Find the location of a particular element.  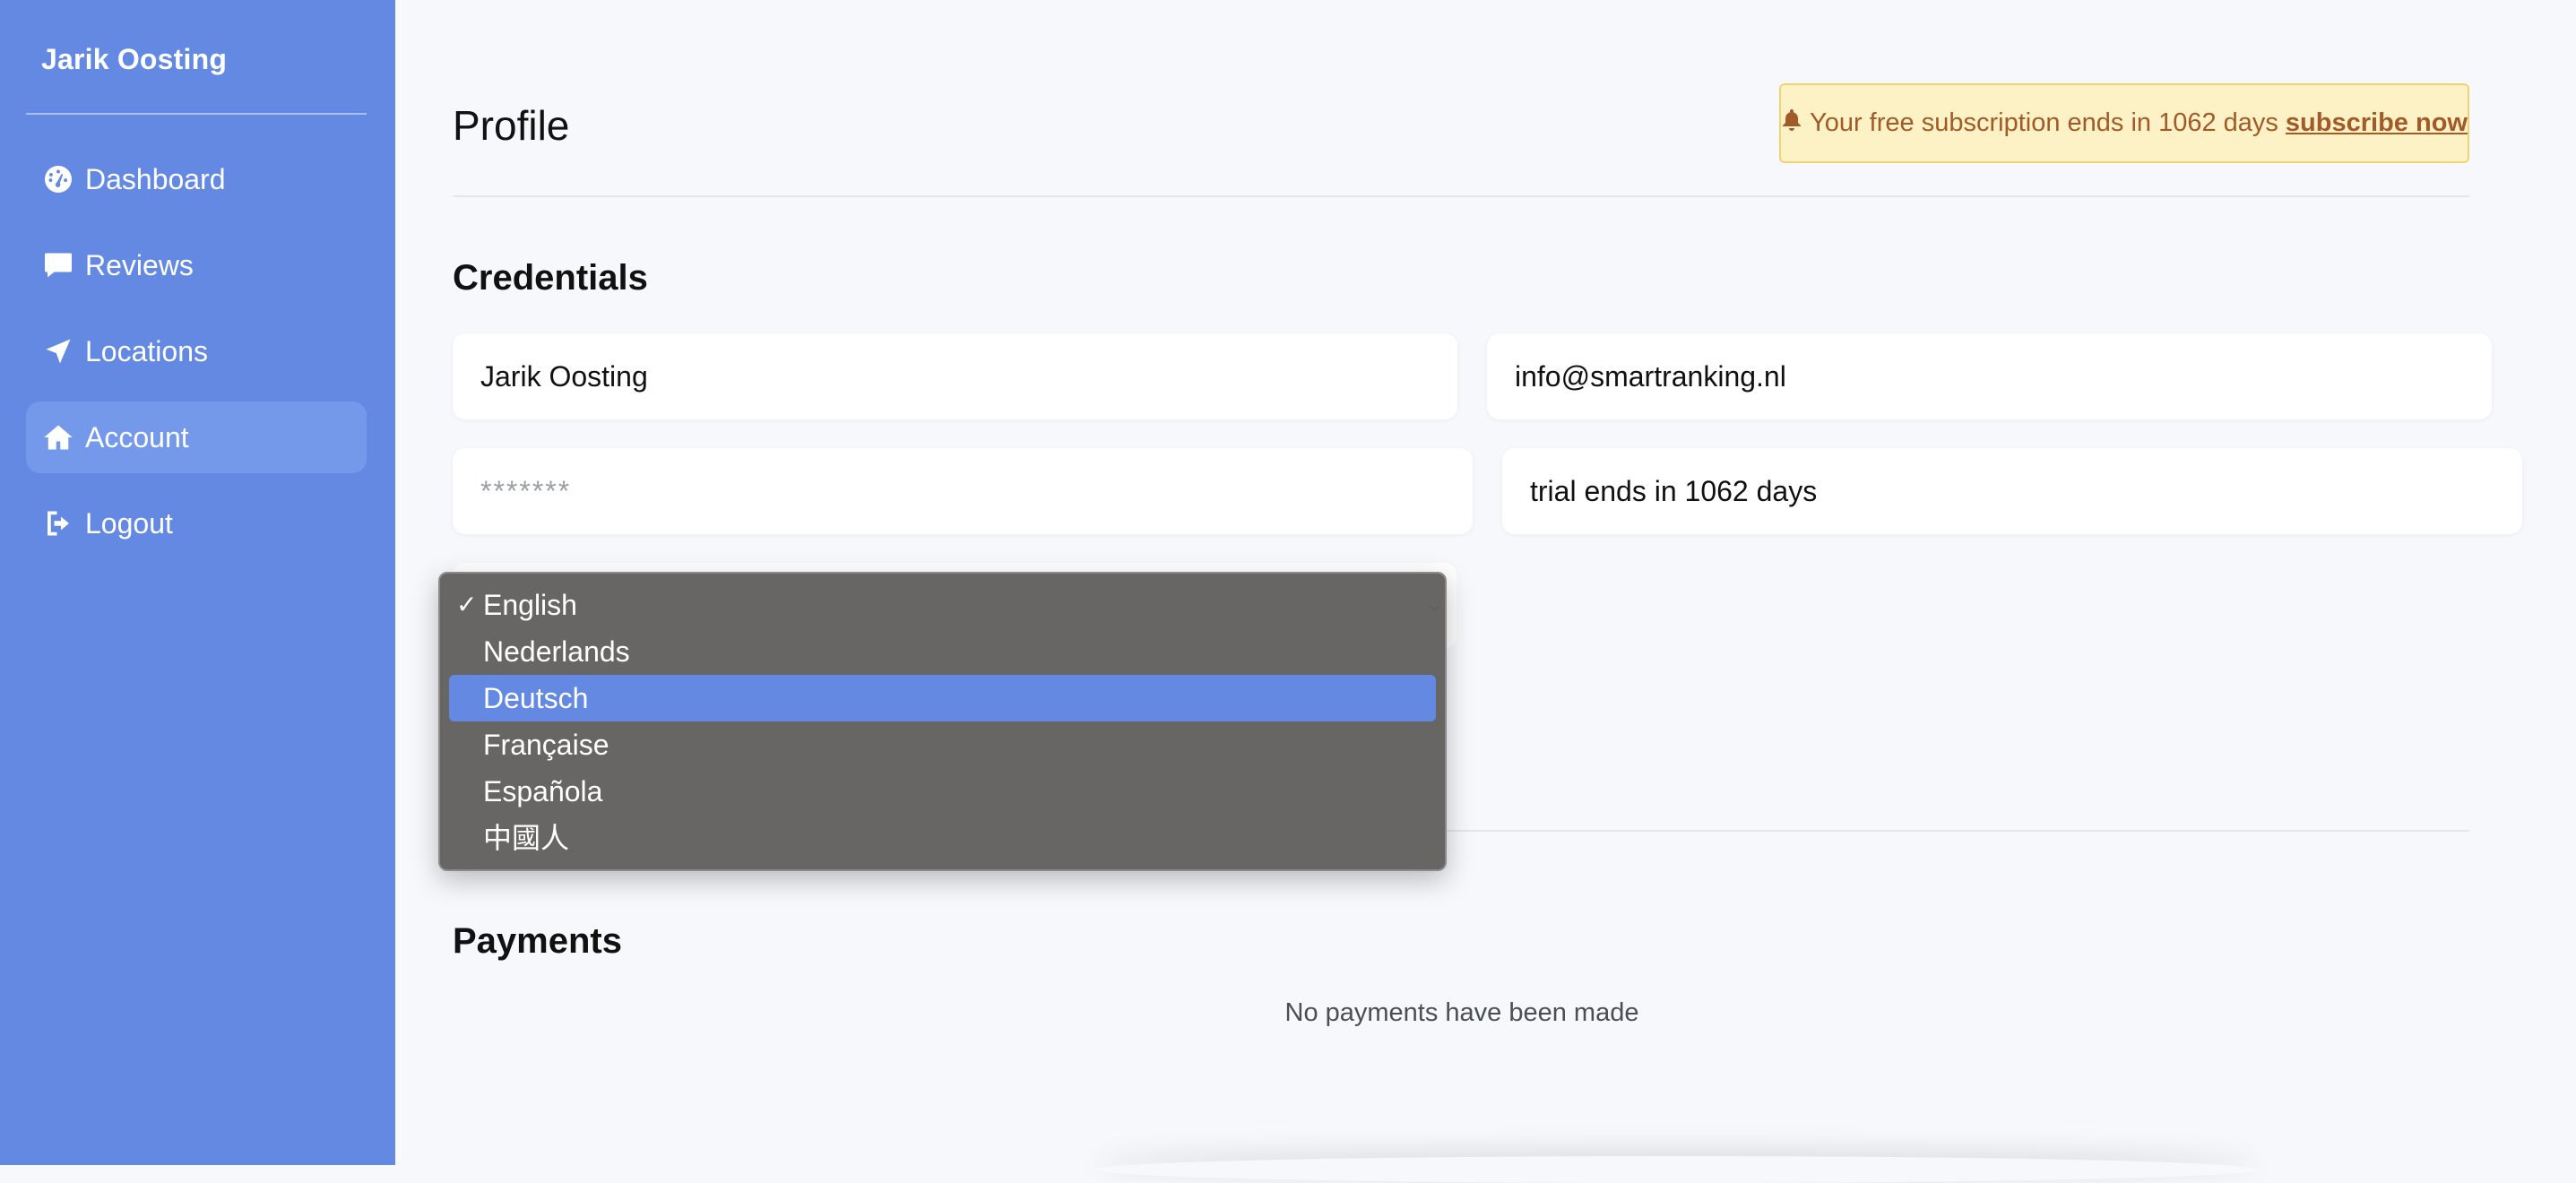

alert-text: Your free subscription ends in 1062 days is located at coordinates (2044, 122).